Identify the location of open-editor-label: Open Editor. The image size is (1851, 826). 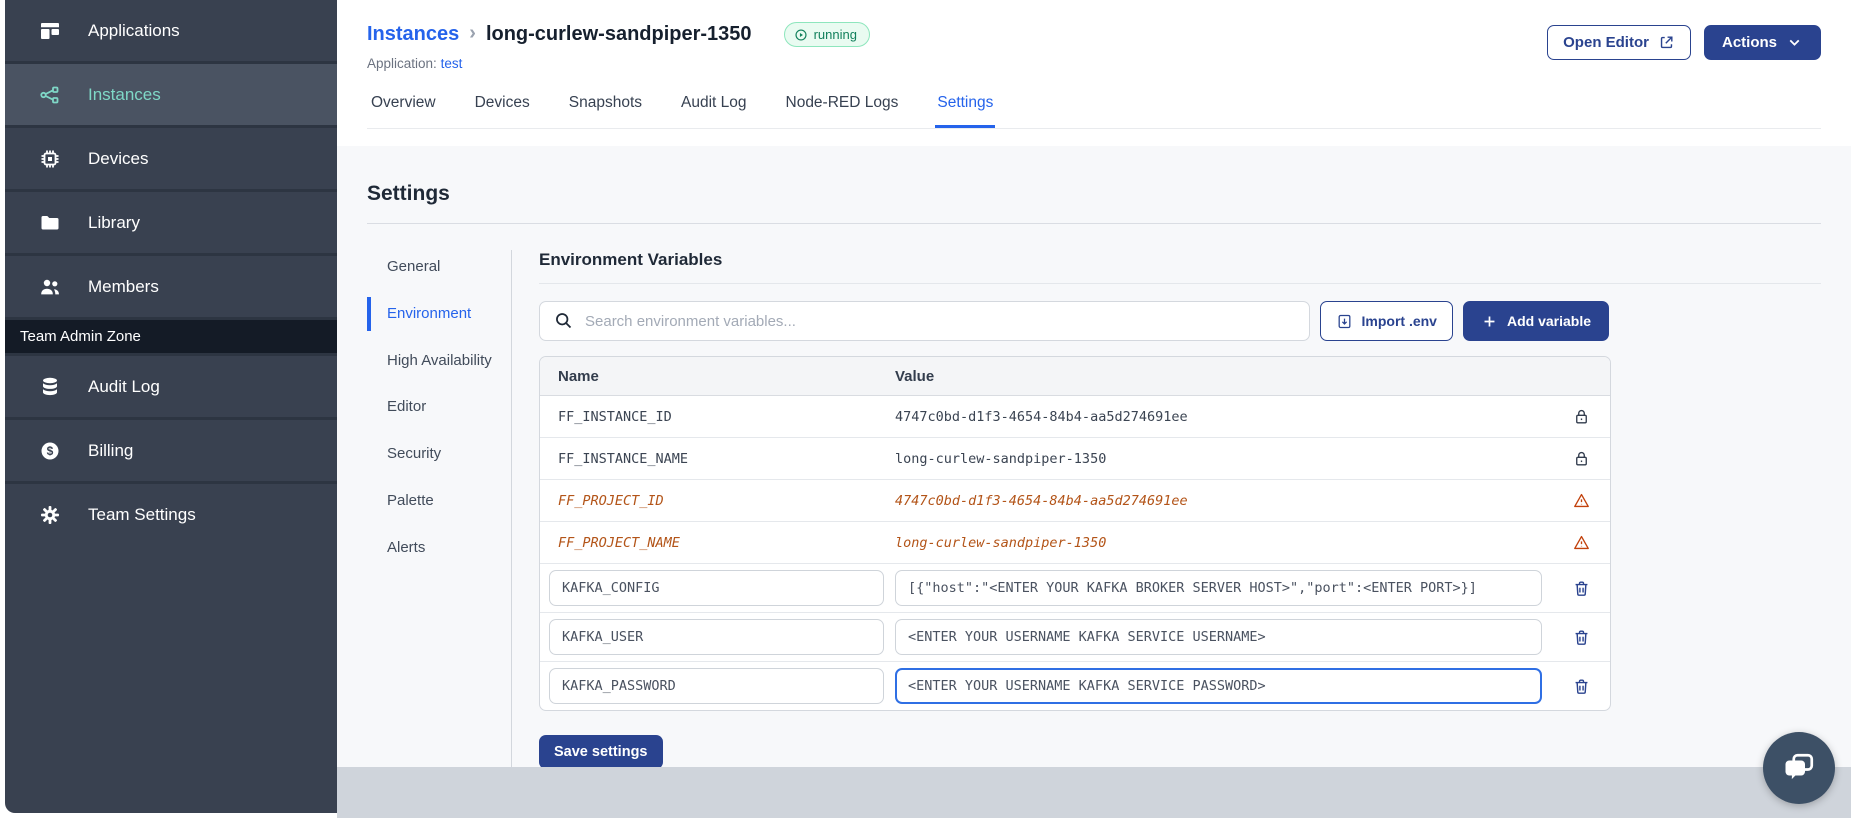
(1606, 42).